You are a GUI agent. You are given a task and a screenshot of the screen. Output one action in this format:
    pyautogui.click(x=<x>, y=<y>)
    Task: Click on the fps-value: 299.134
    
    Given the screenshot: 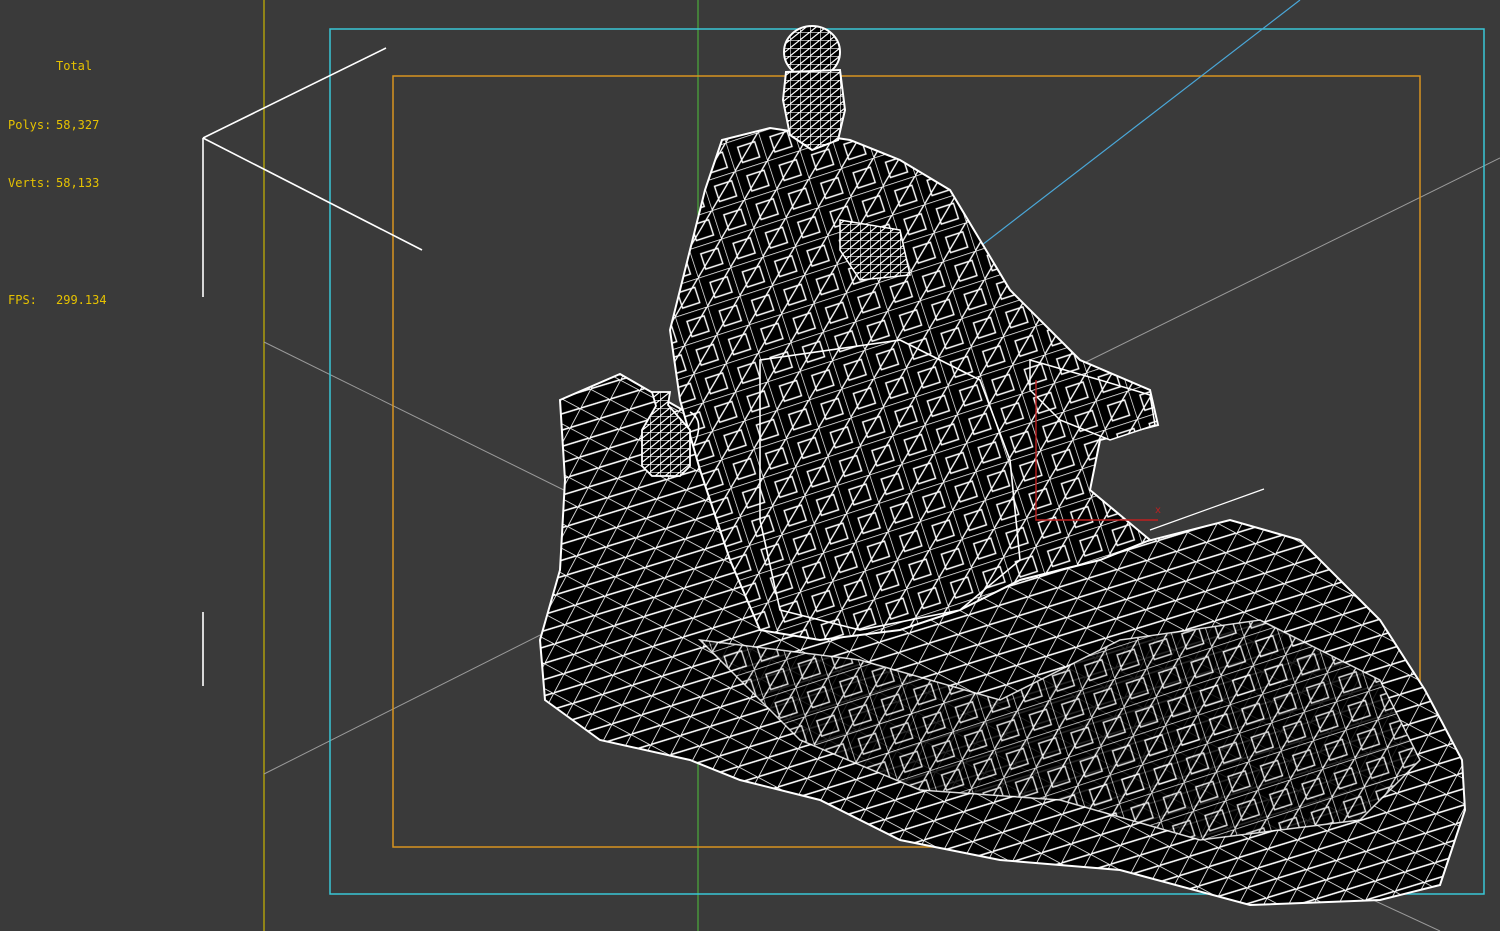 What is the action you would take?
    pyautogui.click(x=81, y=300)
    